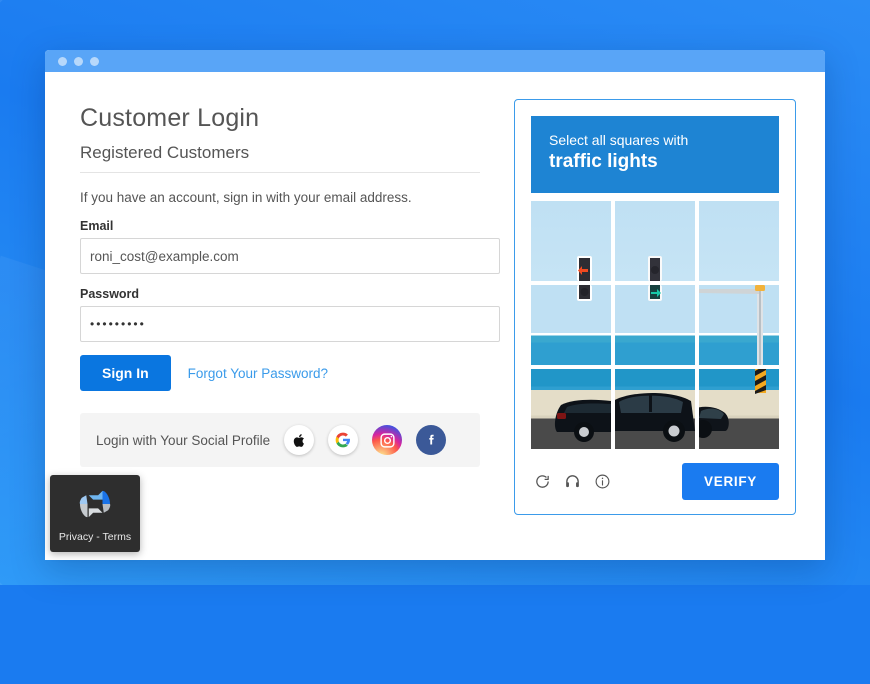 This screenshot has height=684, width=870. I want to click on instagram-icon, so click(387, 440).